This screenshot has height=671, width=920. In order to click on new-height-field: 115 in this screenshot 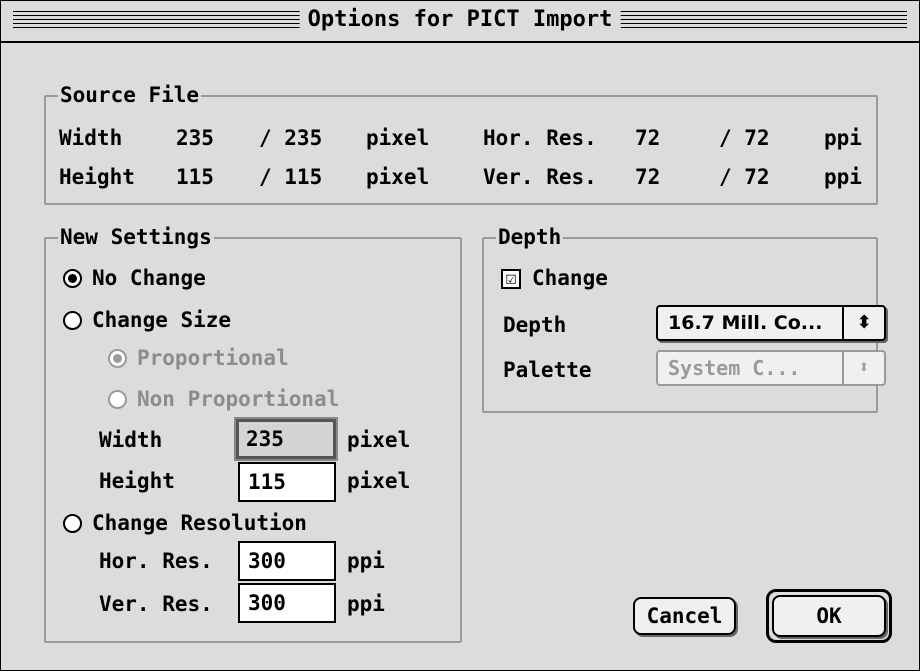, I will do `click(287, 482)`.